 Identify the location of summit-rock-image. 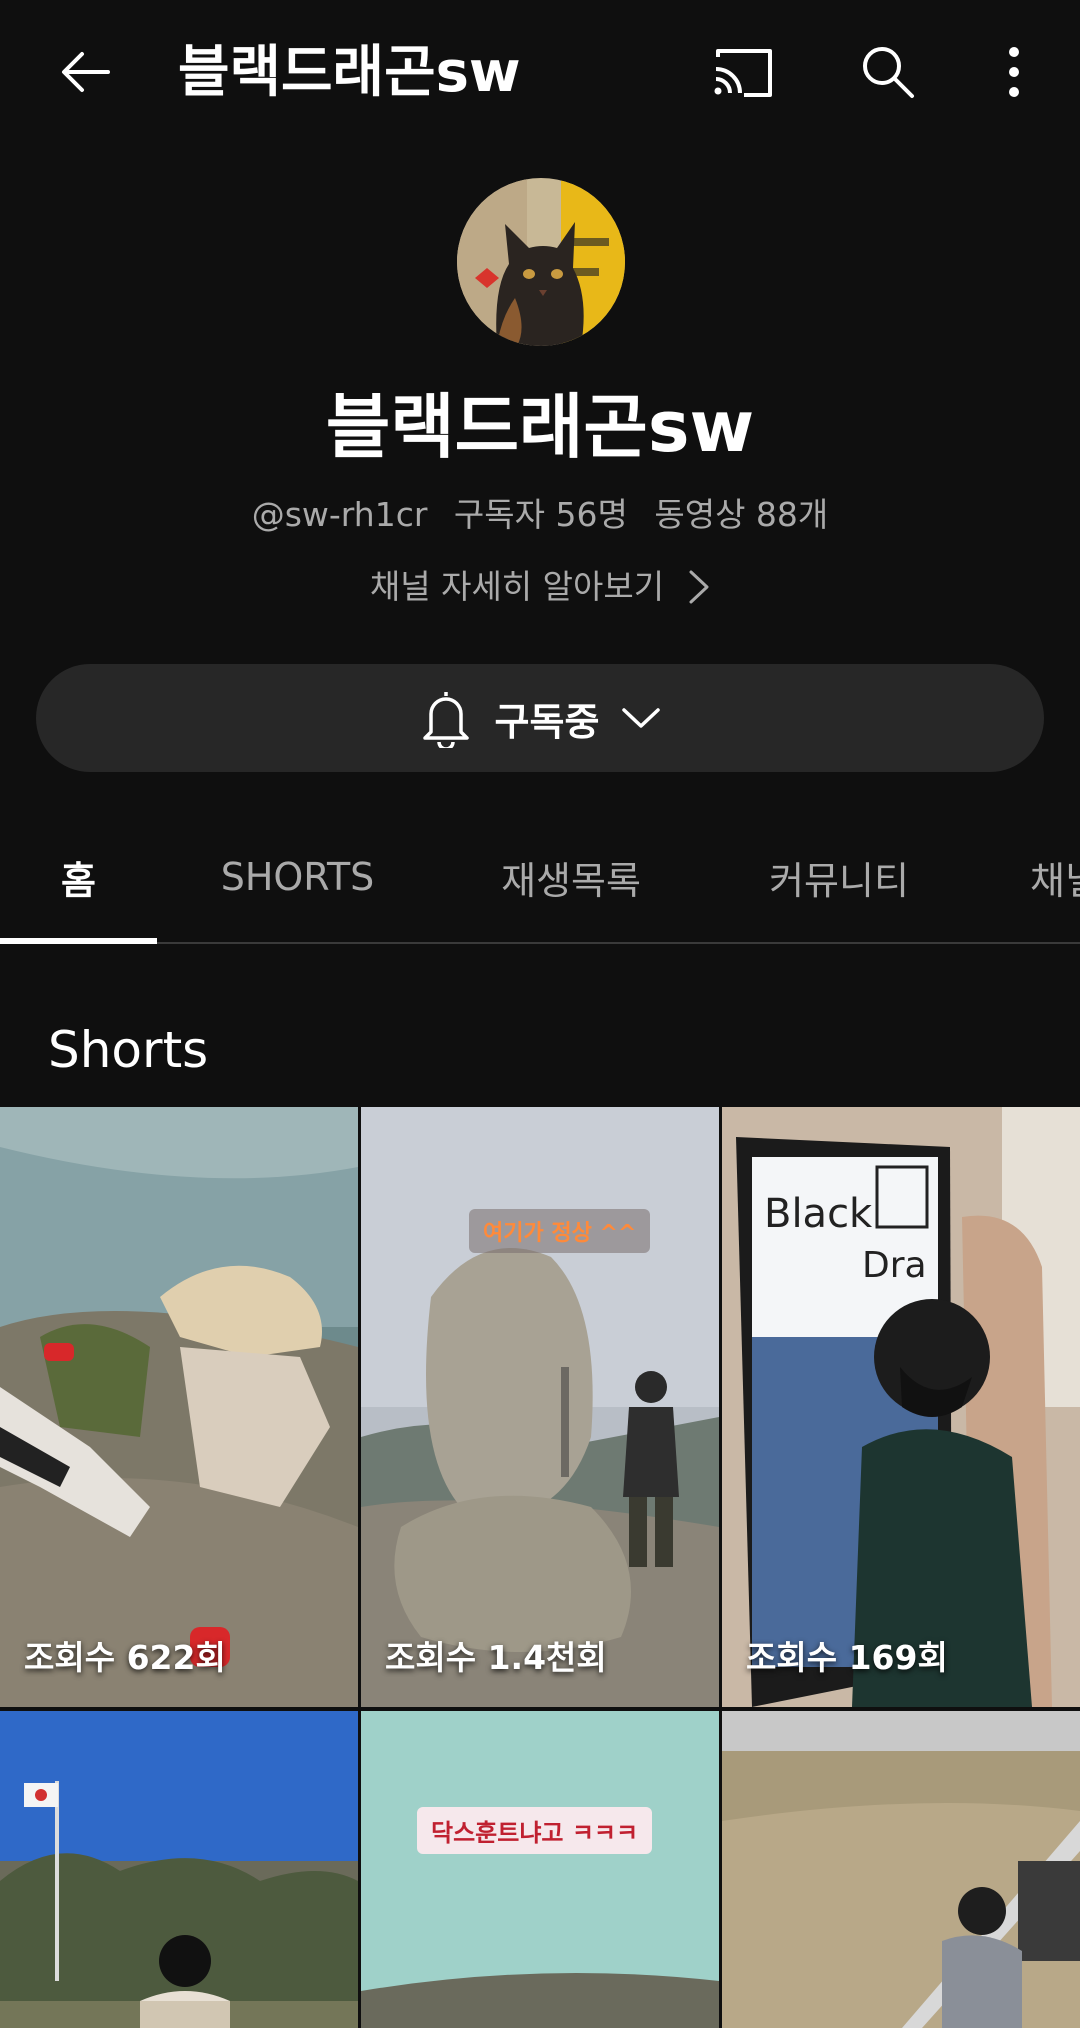
(540, 1407).